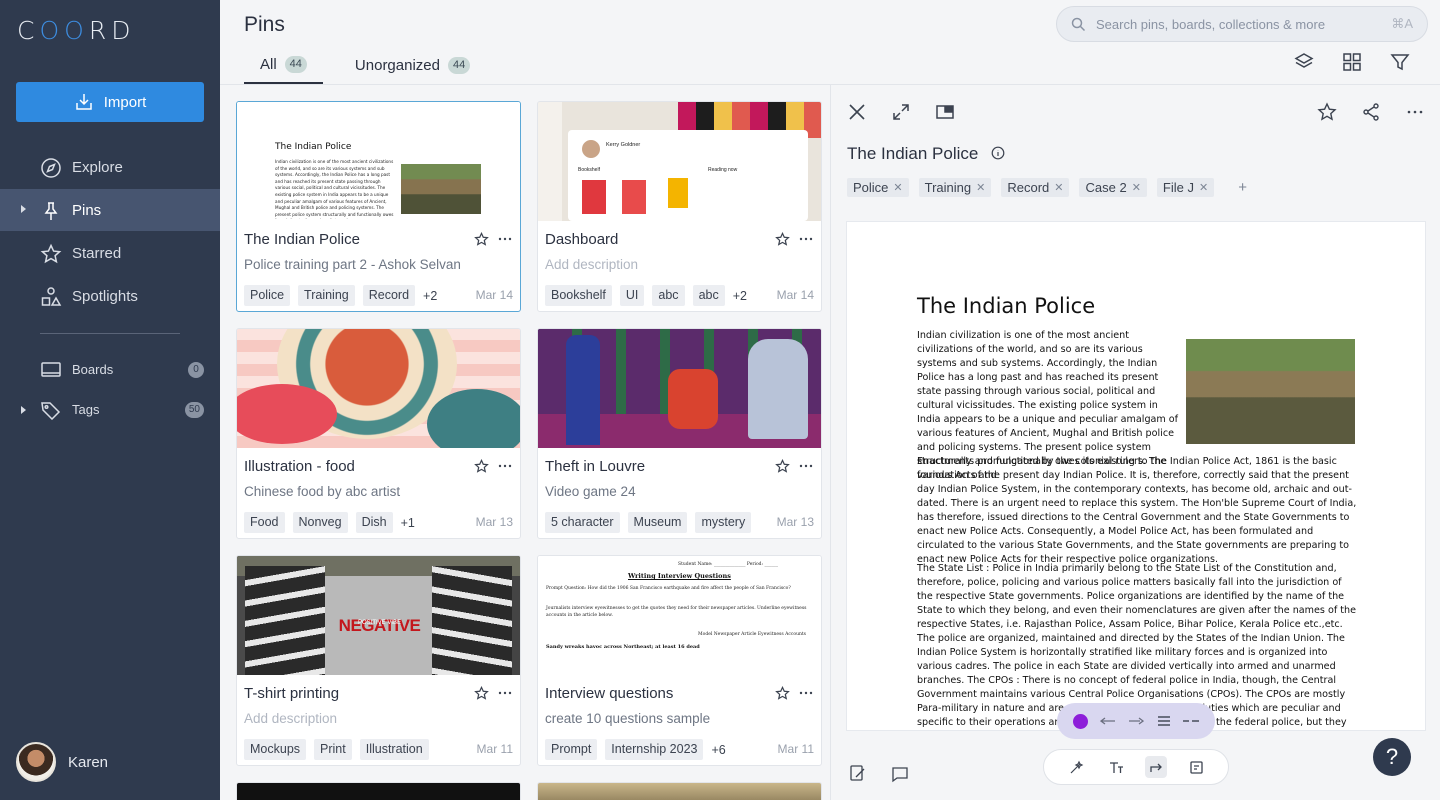 This screenshot has width=1440, height=800. Describe the element at coordinates (110, 296) in the screenshot. I see `nav-spotlights: Spotlights` at that location.